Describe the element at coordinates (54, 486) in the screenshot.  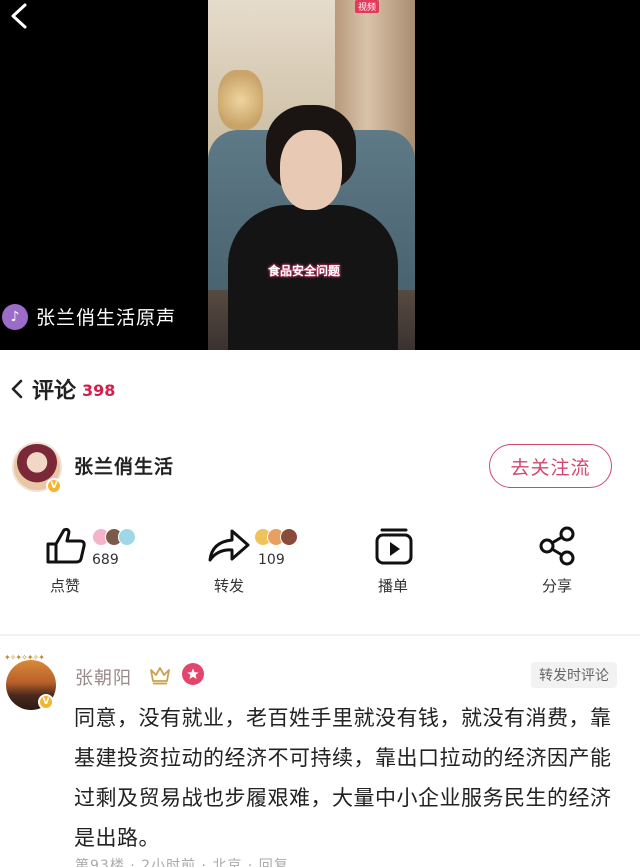
I see `verified-badge-icon: V` at that location.